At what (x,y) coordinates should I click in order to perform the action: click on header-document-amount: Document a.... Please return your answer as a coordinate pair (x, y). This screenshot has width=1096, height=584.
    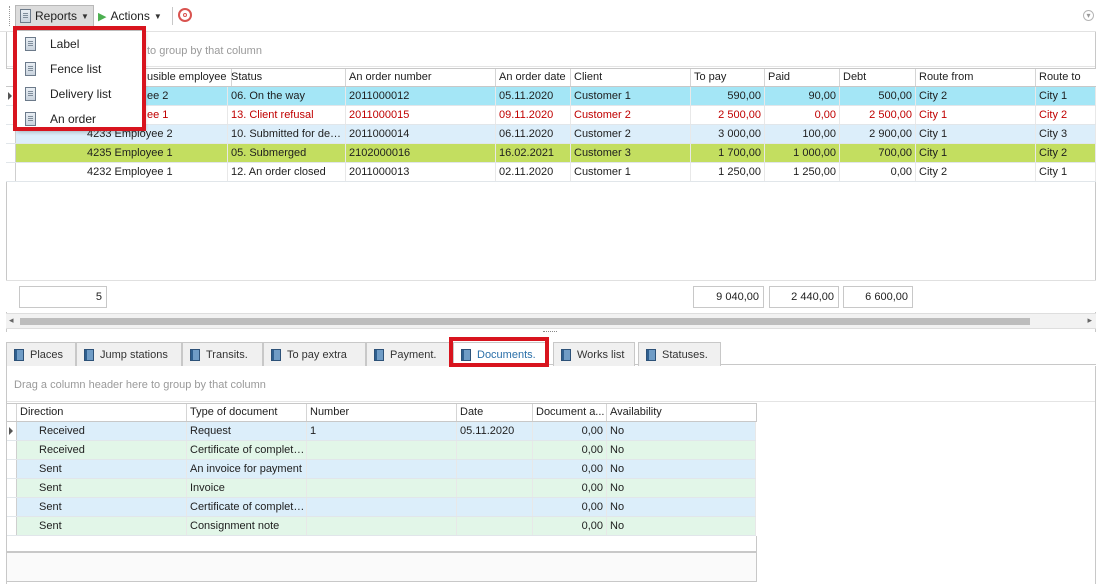
    Looking at the image, I should click on (570, 412).